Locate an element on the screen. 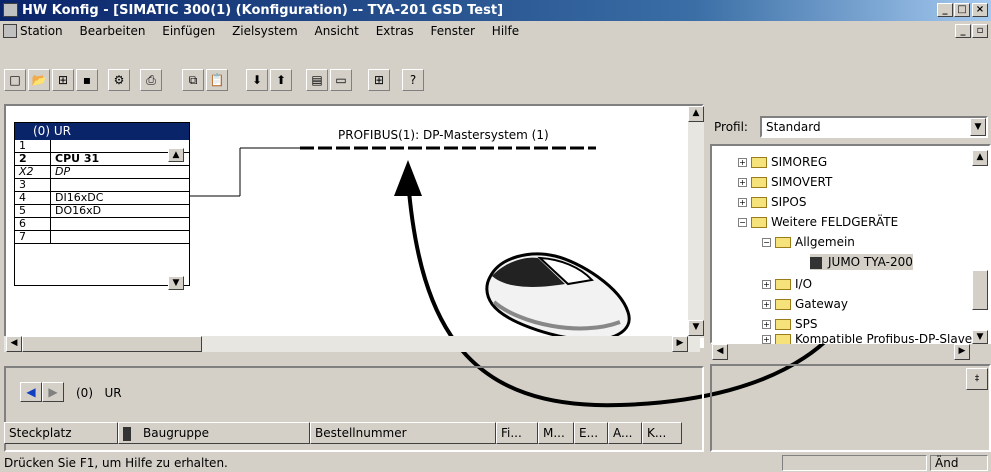 This screenshot has height=472, width=991. col-steckplatz: Steckplatz is located at coordinates (61, 433).